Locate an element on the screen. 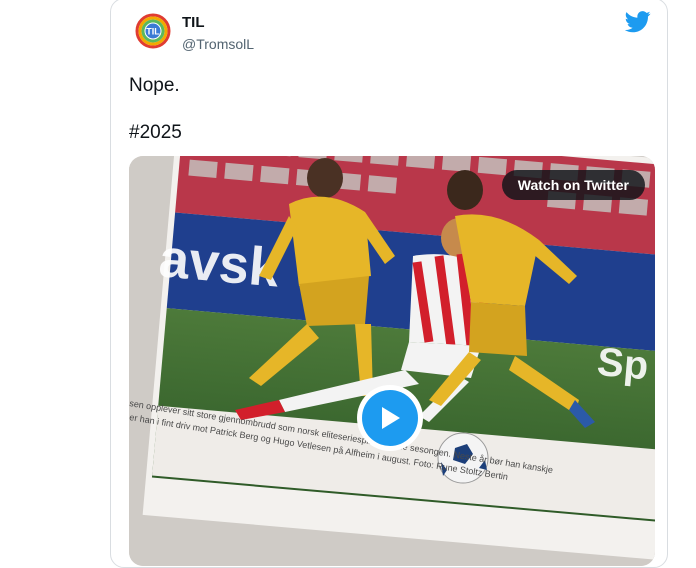 The image size is (696, 568). banner-text-left: avsk is located at coordinates (220, 263).